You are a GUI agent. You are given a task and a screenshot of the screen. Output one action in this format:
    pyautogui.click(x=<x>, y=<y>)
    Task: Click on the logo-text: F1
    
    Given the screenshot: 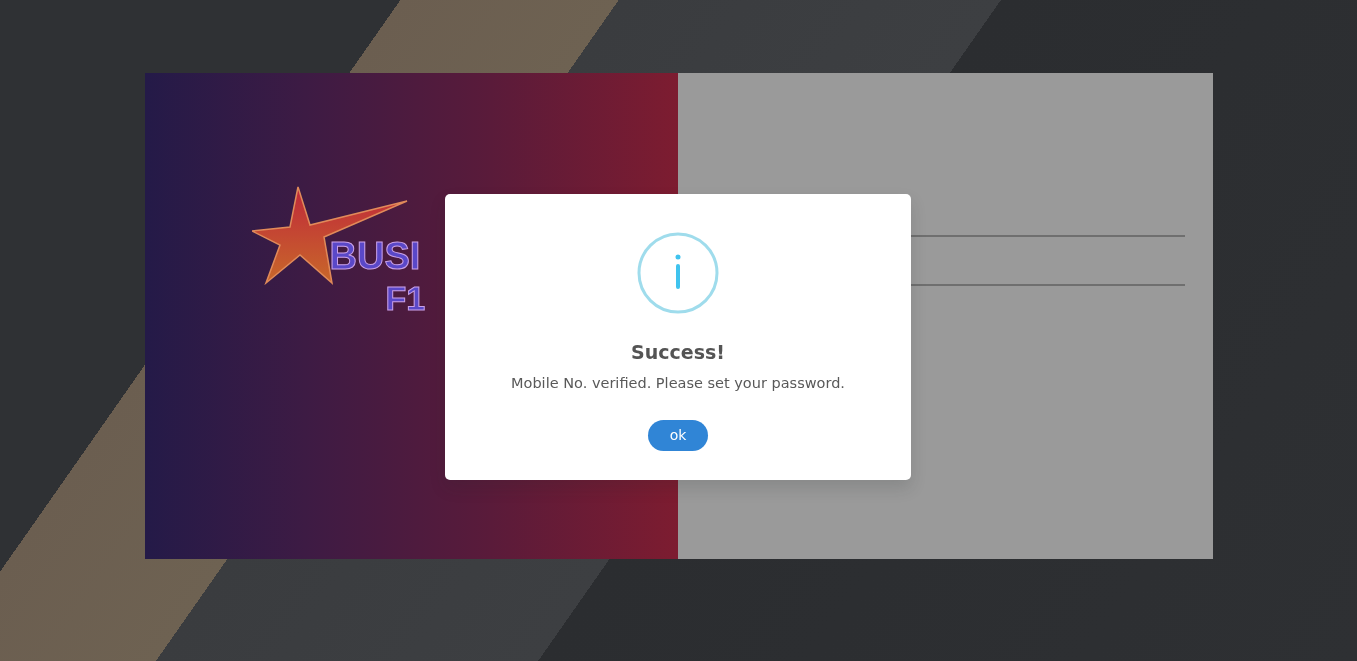 What is the action you would take?
    pyautogui.click(x=405, y=298)
    